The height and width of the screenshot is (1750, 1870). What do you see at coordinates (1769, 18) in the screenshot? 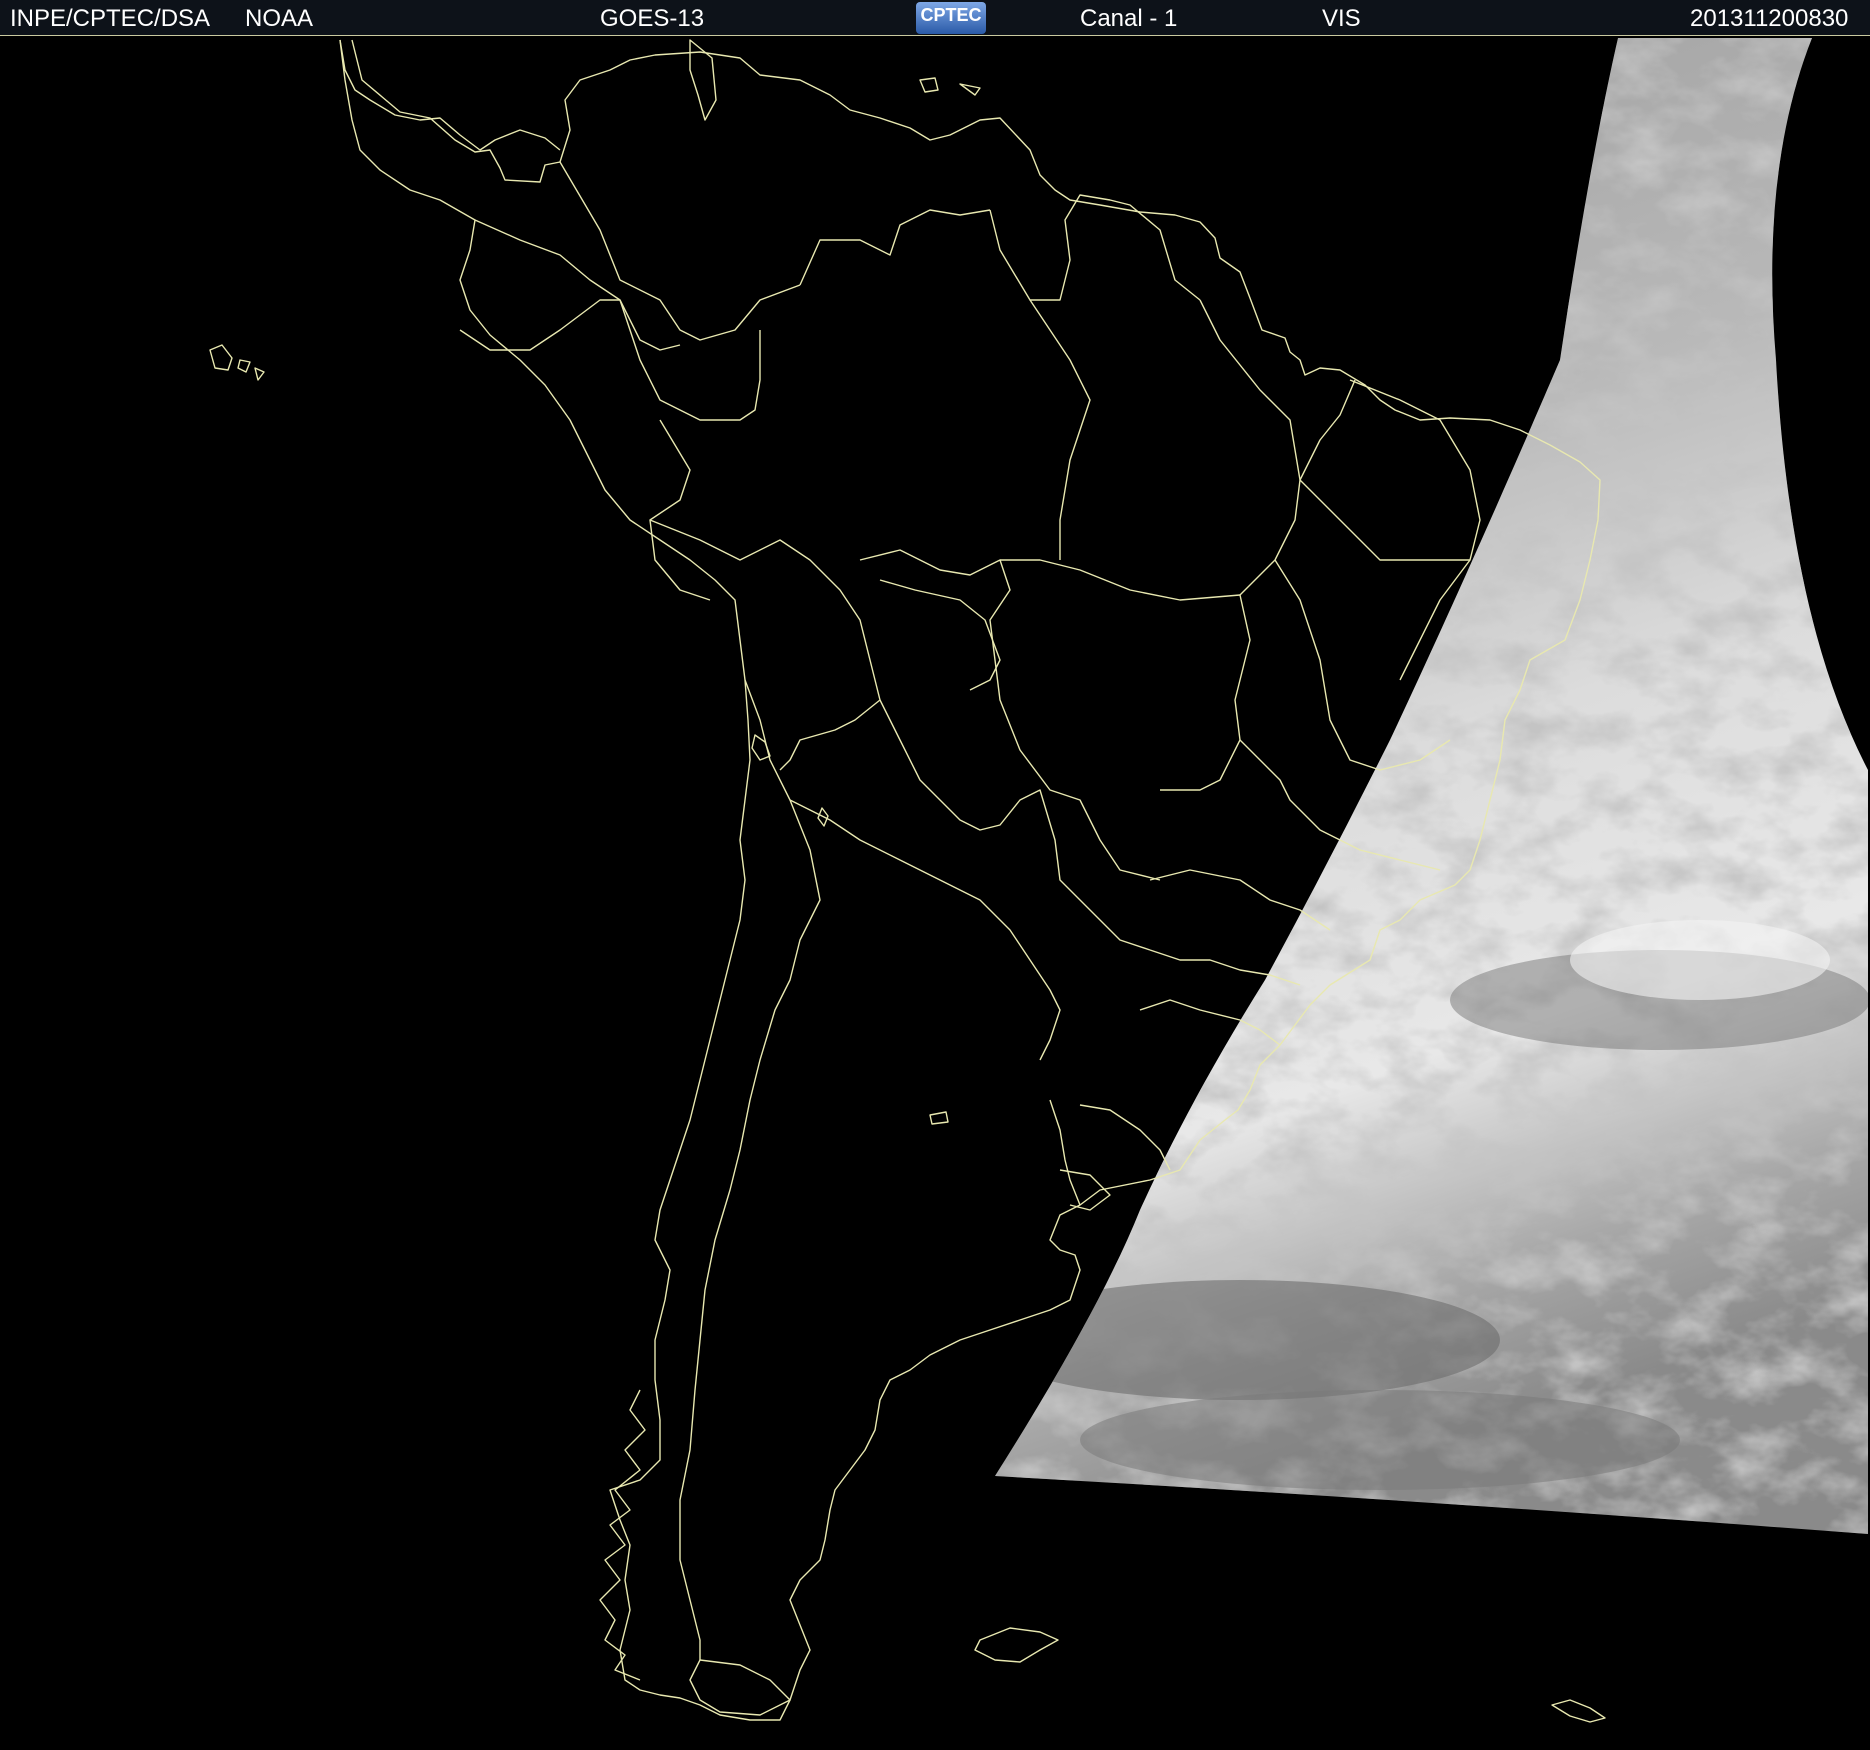
I see `timestamp-label: 201311200830` at bounding box center [1769, 18].